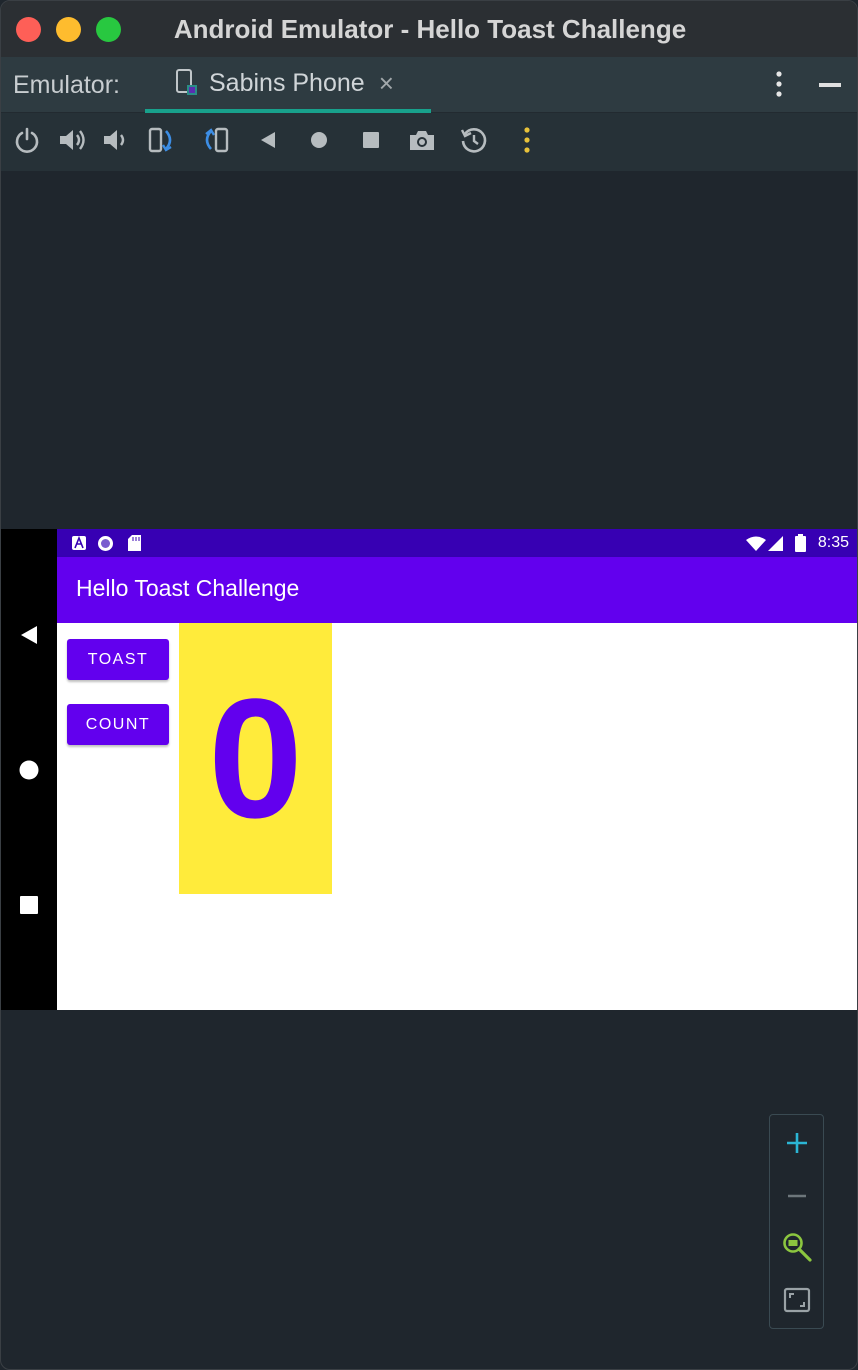 The height and width of the screenshot is (1370, 858). Describe the element at coordinates (29, 635) in the screenshot. I see `nav-back-icon` at that location.